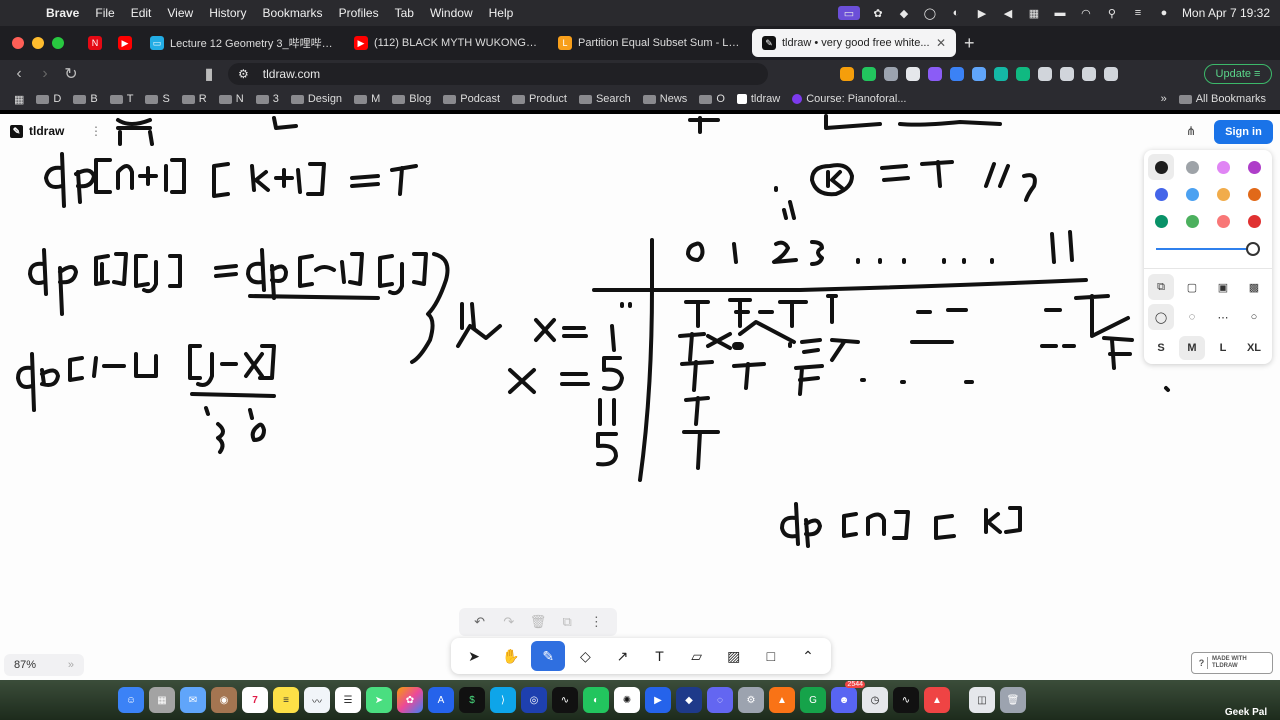  I want to click on size-m: M, so click(1192, 348).